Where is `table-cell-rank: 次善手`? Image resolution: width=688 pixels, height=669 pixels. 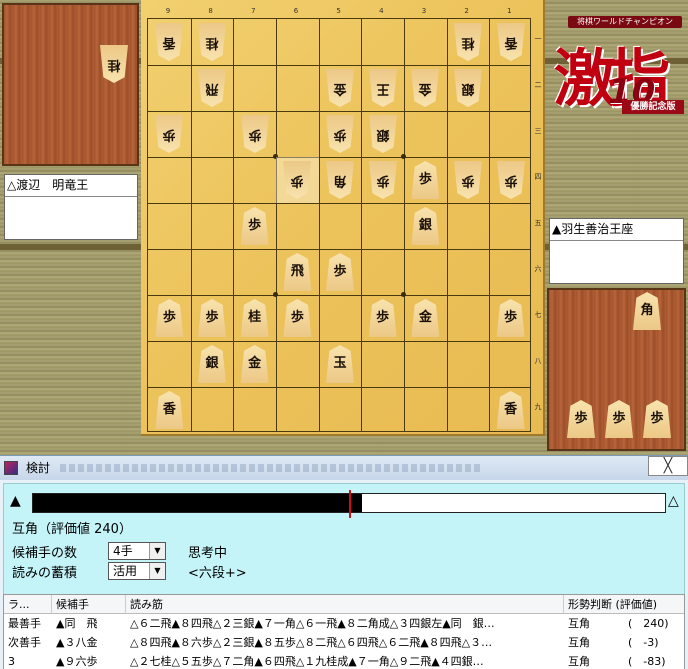
table-cell-rank: 次善手 is located at coordinates (28, 642).